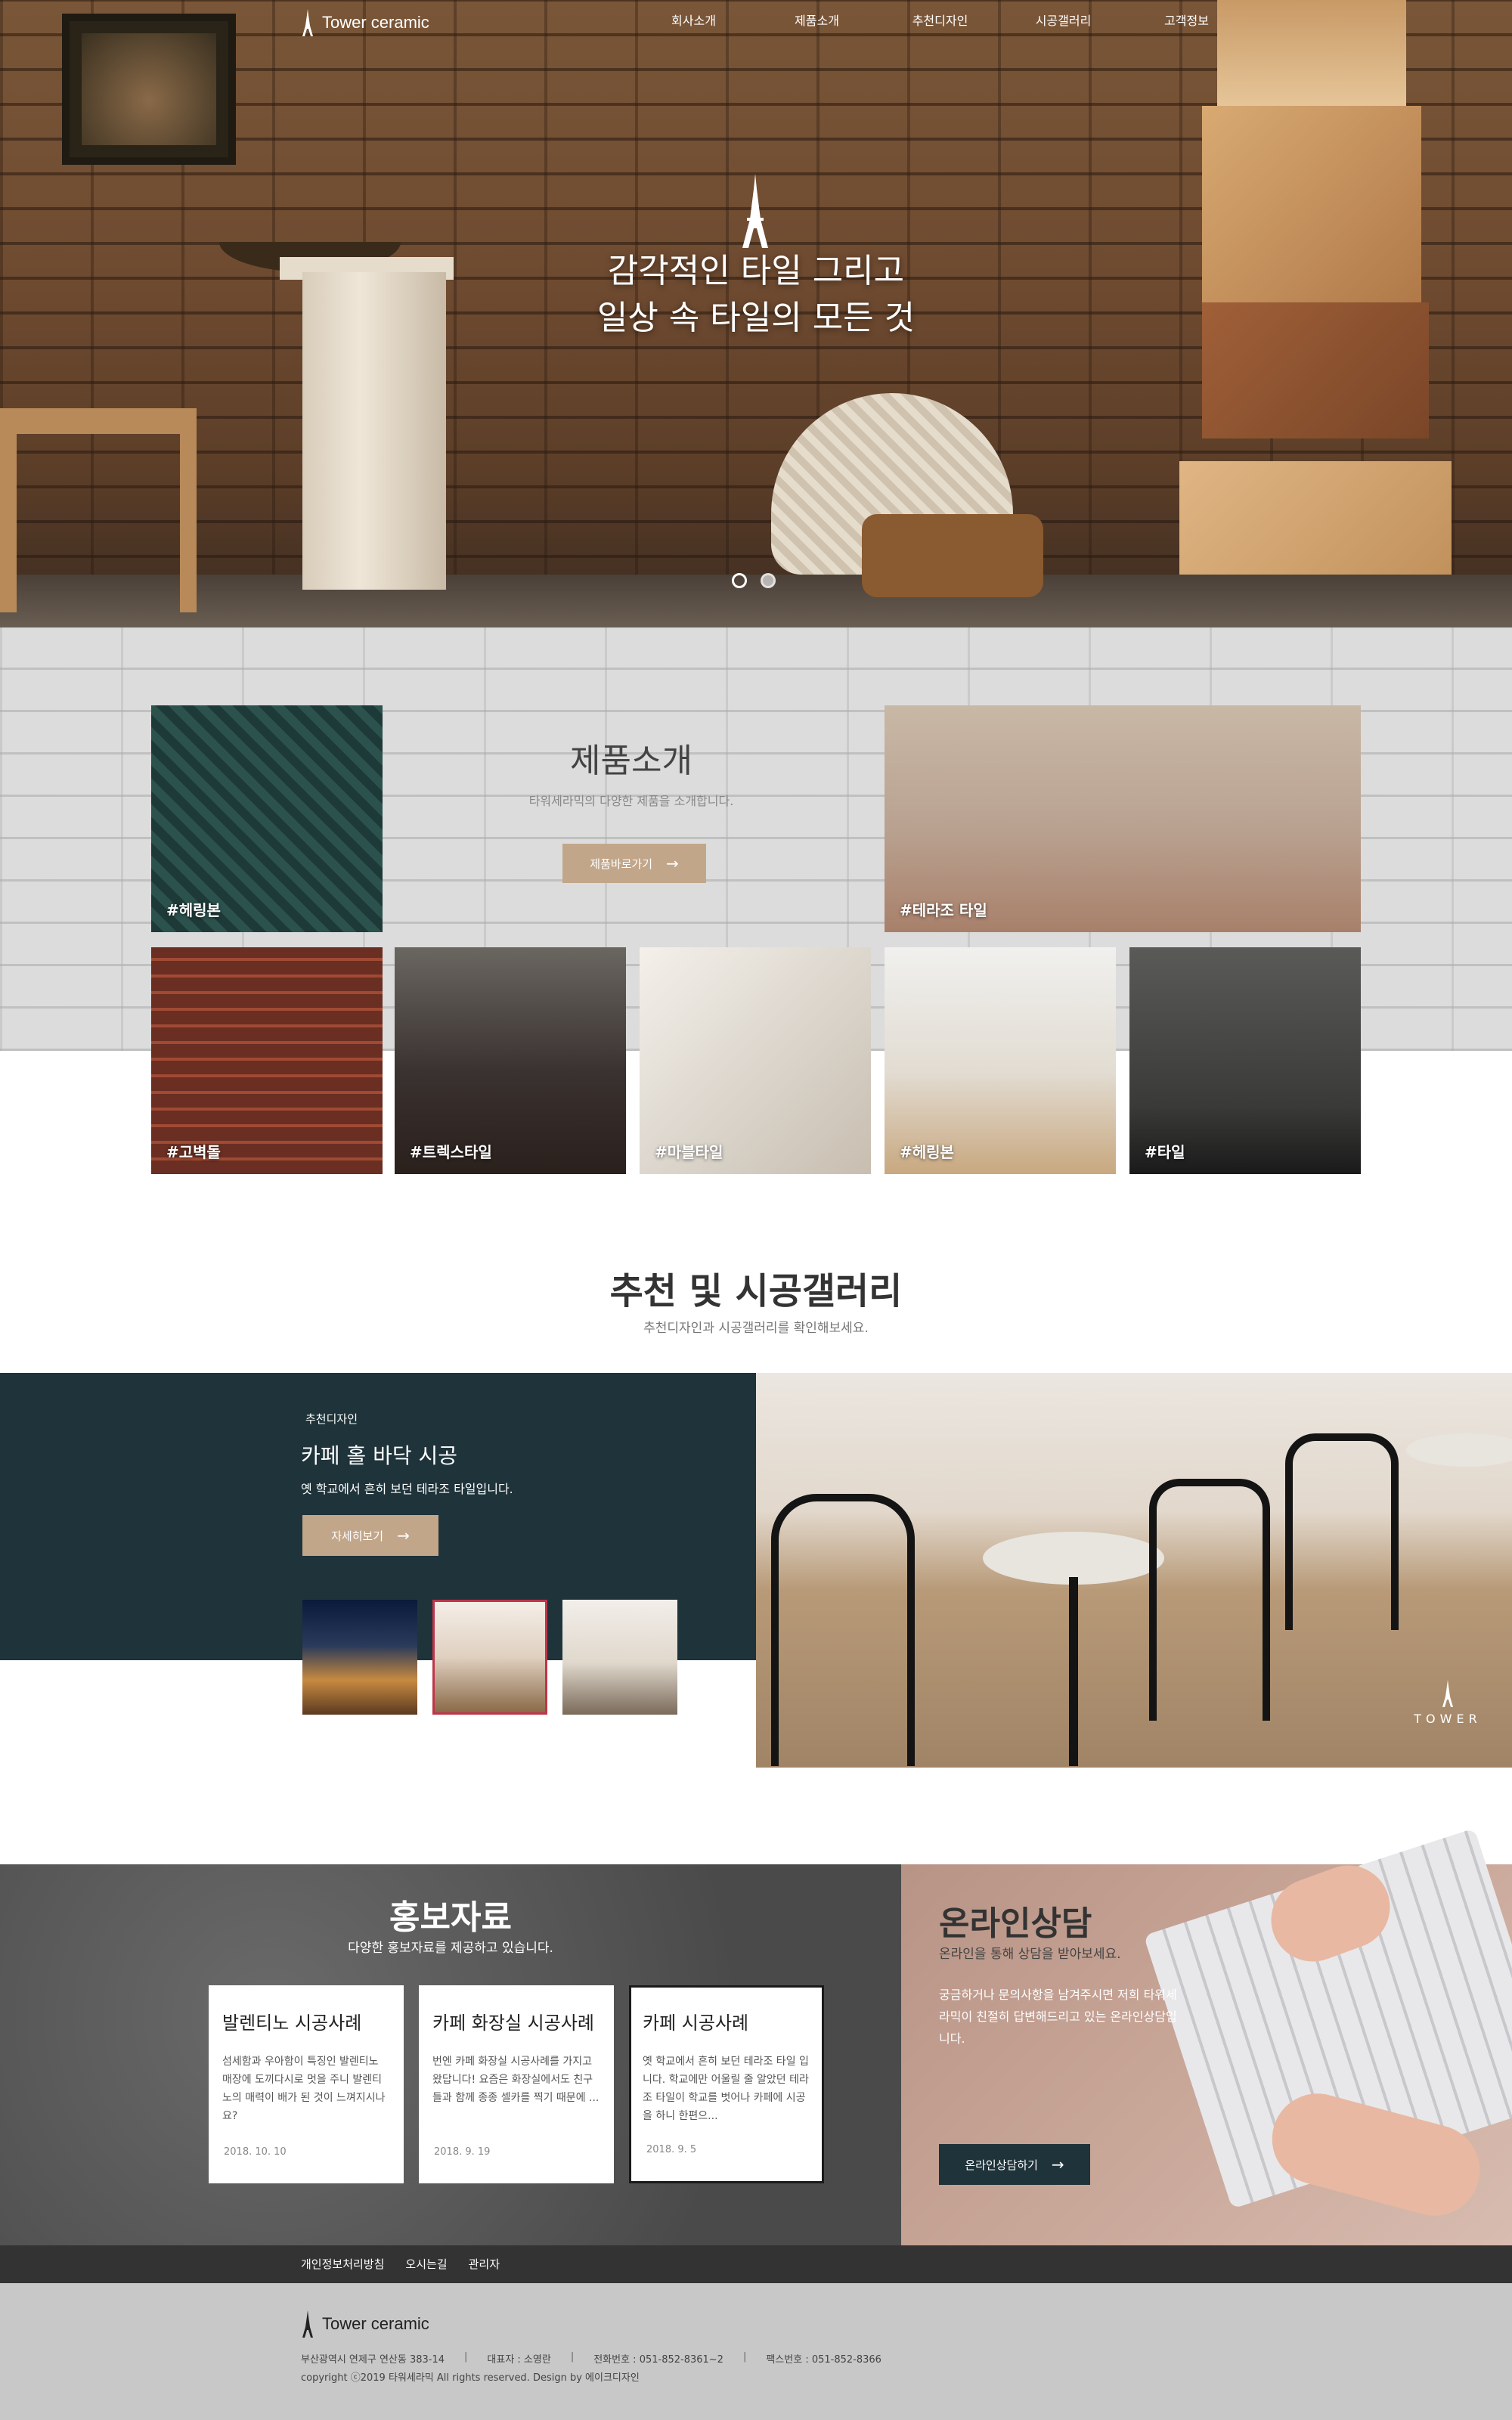 This screenshot has width=1512, height=2420. I want to click on pr-title: 홍보자료, so click(450, 1917).